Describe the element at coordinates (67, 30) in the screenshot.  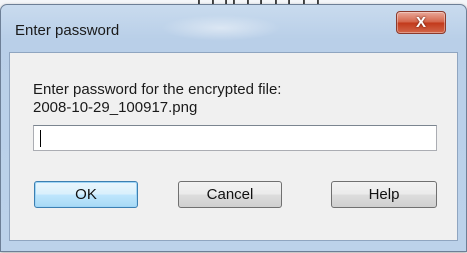
I see `dialog-title: Enter password` at that location.